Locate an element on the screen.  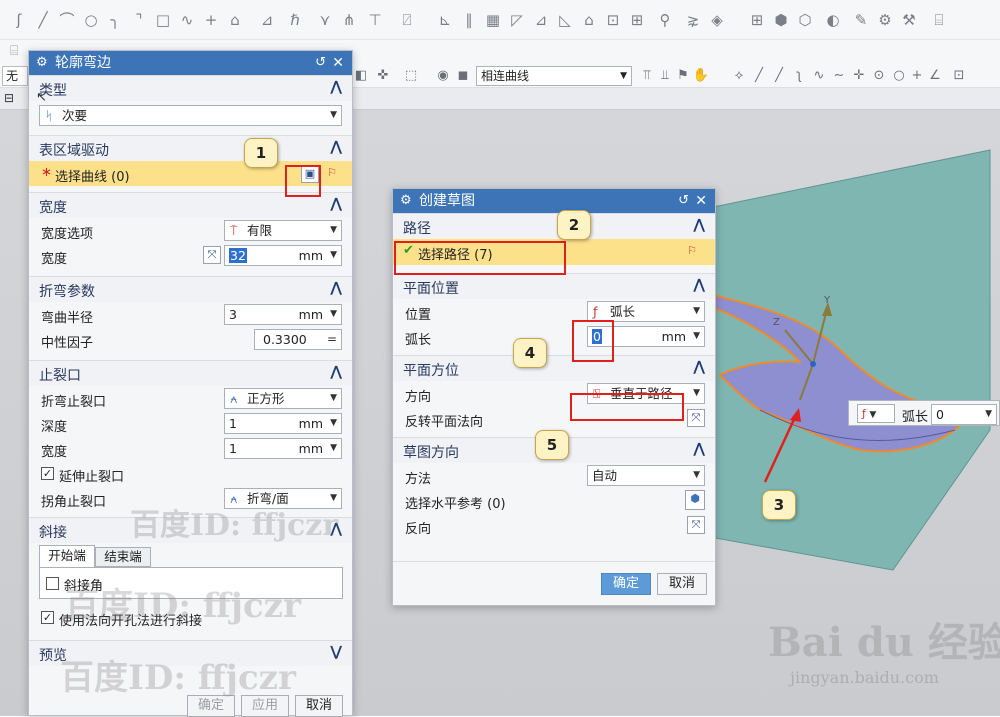
width-option-select: ⍑ 有限 ▼ is located at coordinates (283, 230).